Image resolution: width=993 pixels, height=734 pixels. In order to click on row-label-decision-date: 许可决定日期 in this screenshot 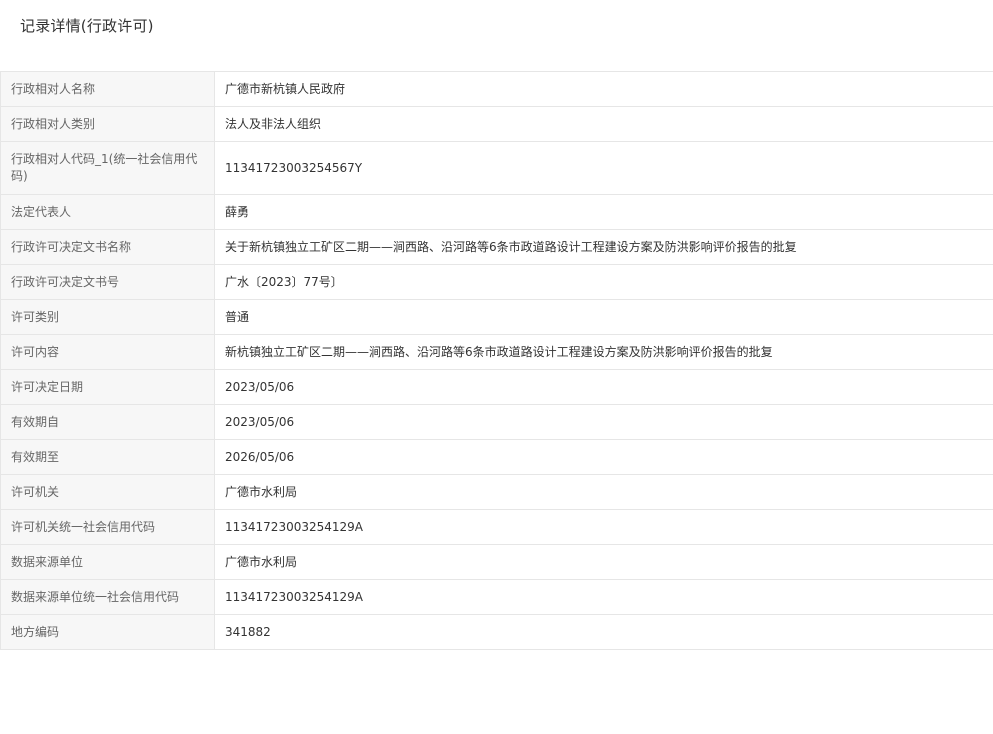, I will do `click(107, 387)`.